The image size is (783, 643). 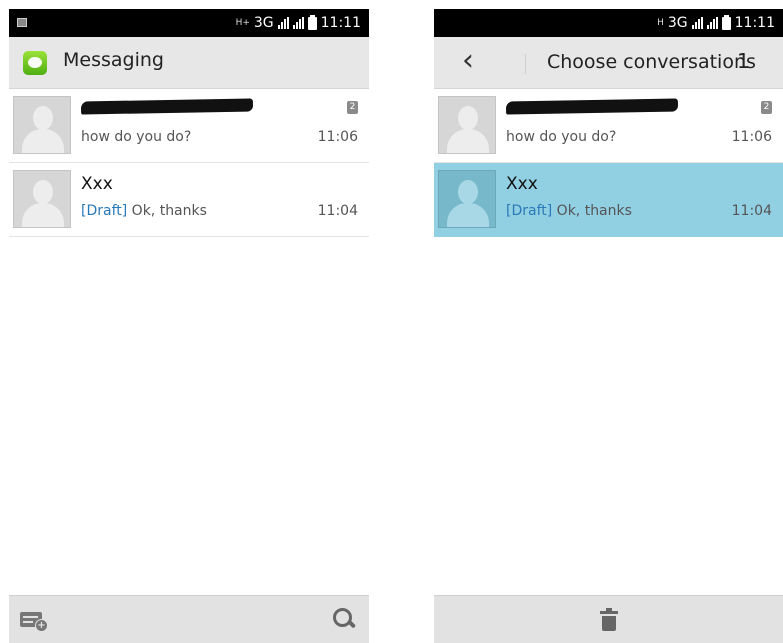 What do you see at coordinates (608, 23) in the screenshot?
I see `status-bar: H 3G 11:11` at bounding box center [608, 23].